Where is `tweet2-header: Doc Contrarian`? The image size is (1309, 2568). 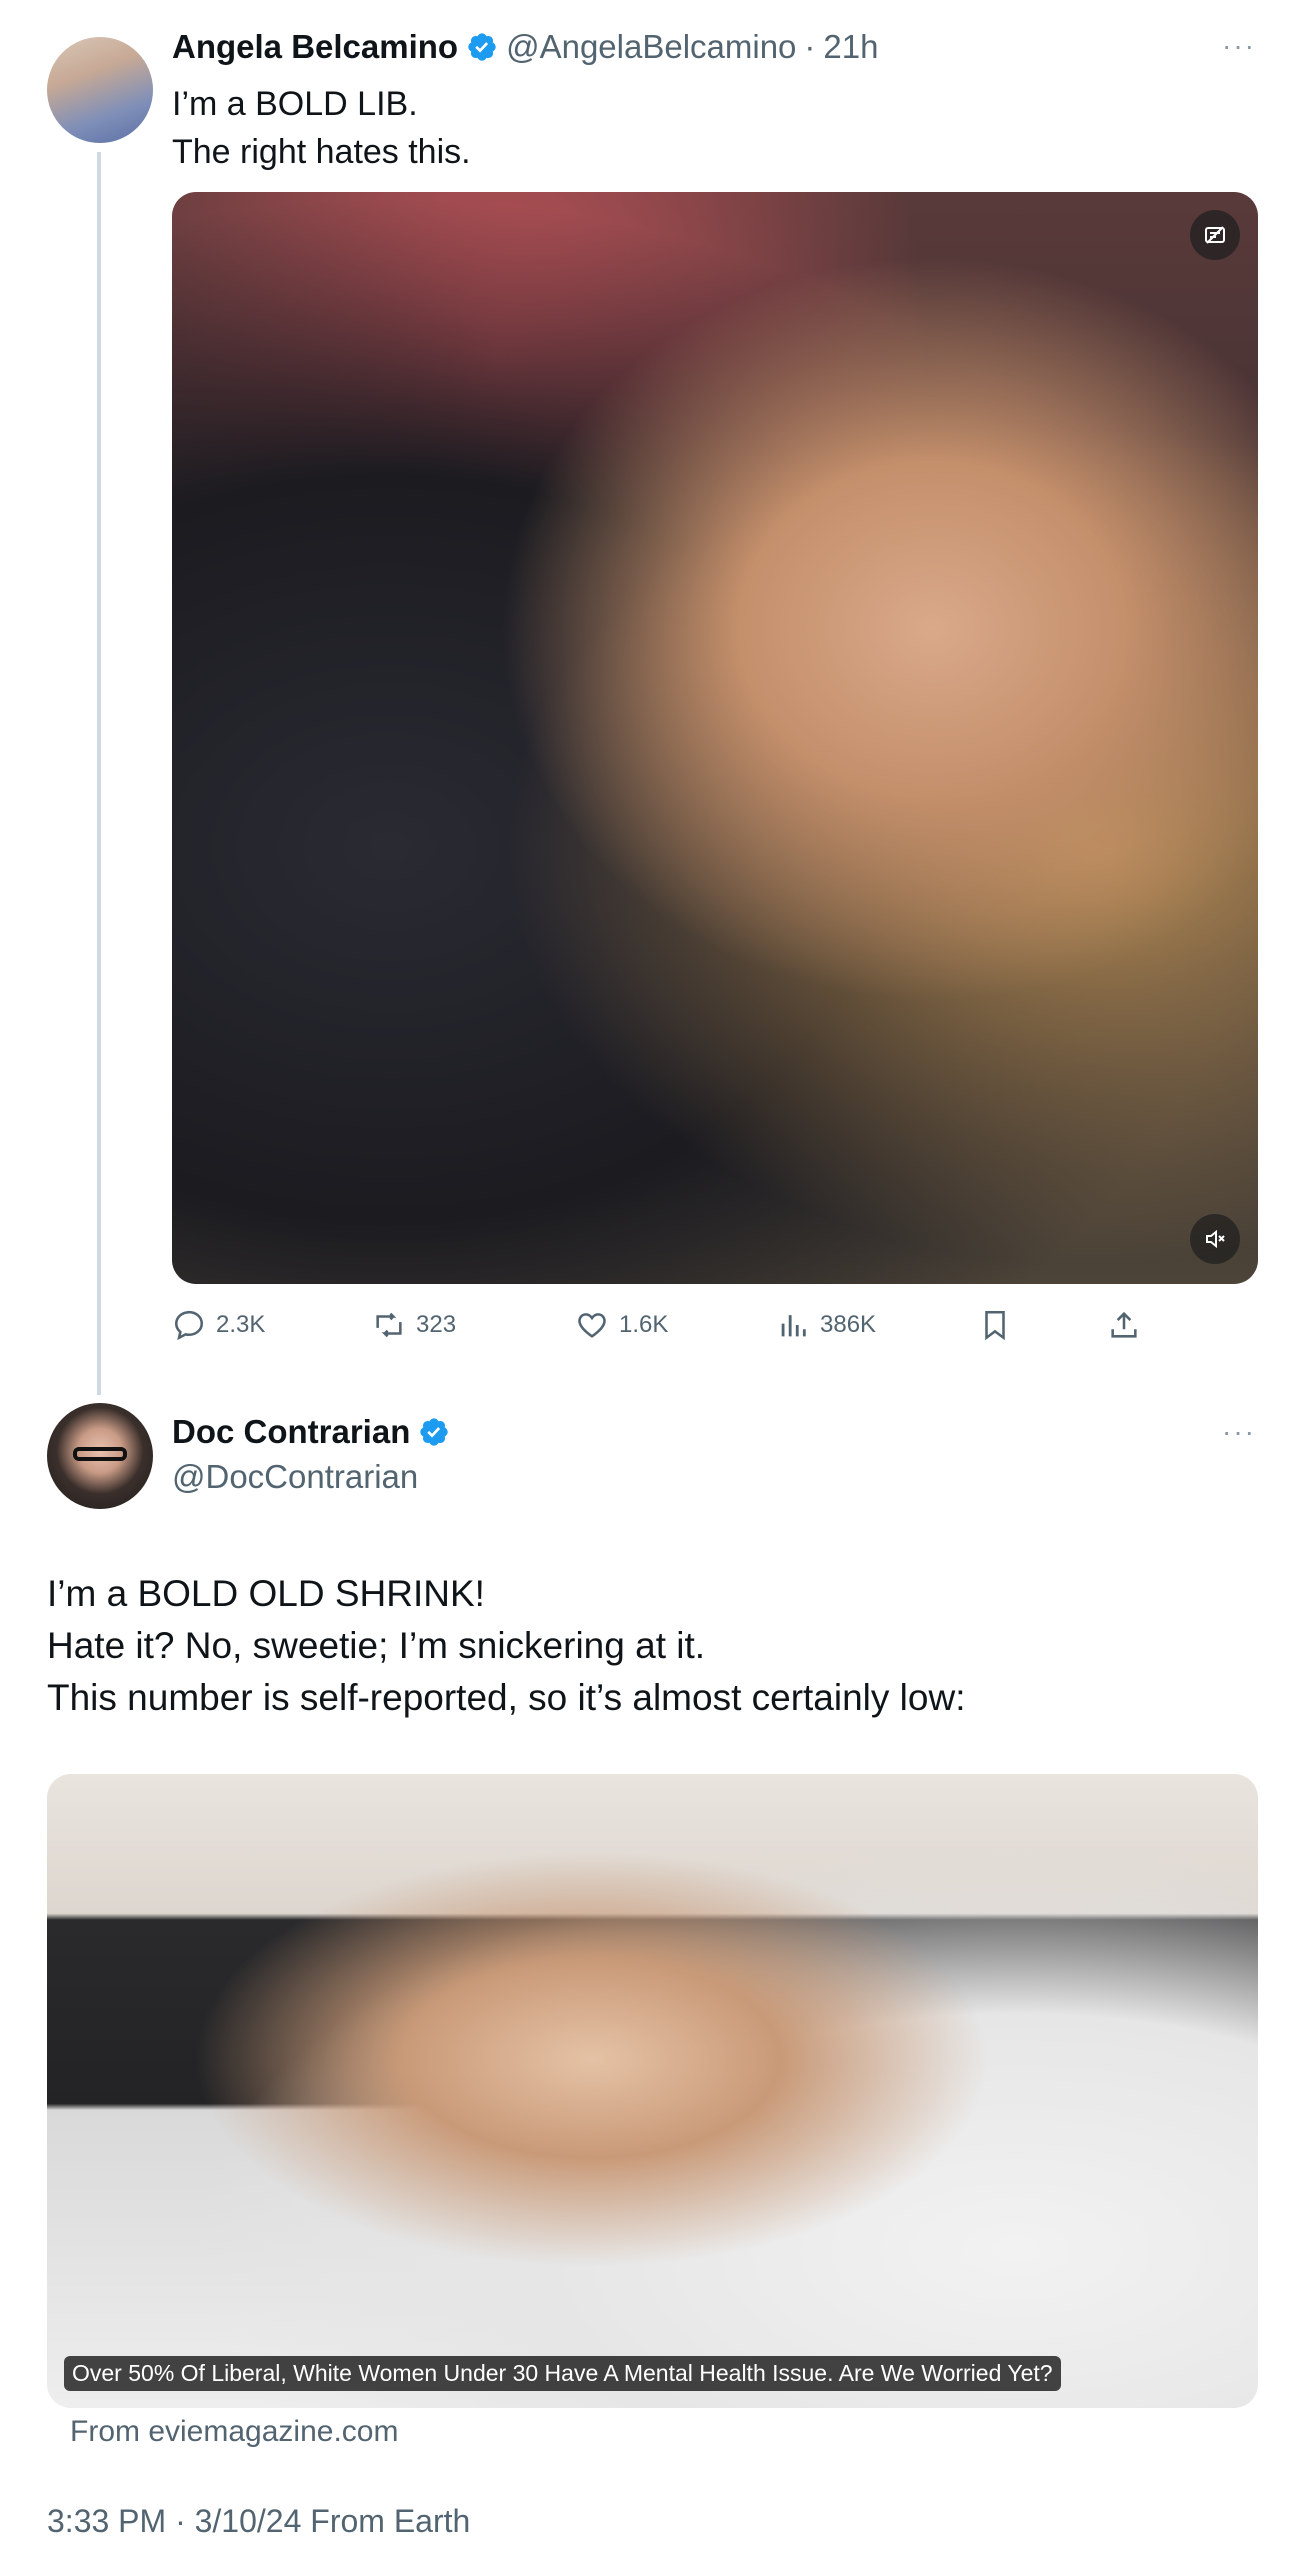
tweet2-header: Doc Contrarian is located at coordinates (311, 1432).